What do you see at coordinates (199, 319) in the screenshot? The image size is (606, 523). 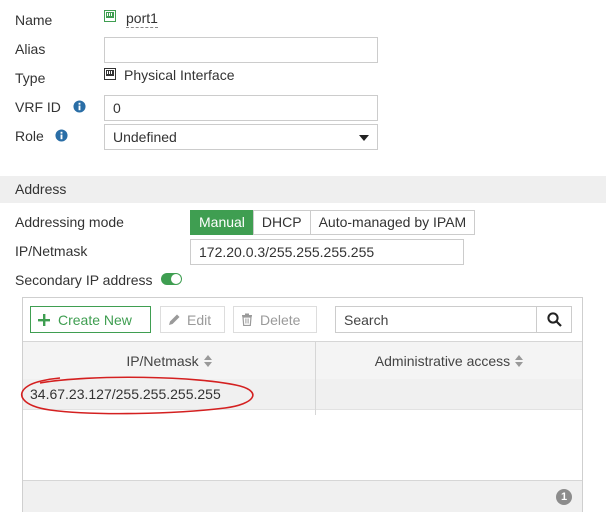 I see `edit-label: Edit` at bounding box center [199, 319].